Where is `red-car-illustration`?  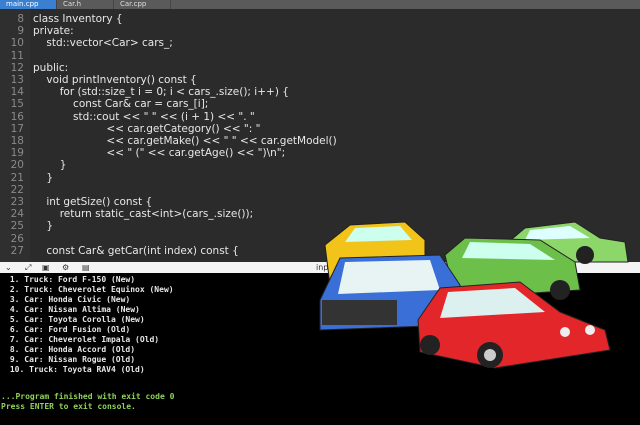 red-car-illustration is located at coordinates (514, 325).